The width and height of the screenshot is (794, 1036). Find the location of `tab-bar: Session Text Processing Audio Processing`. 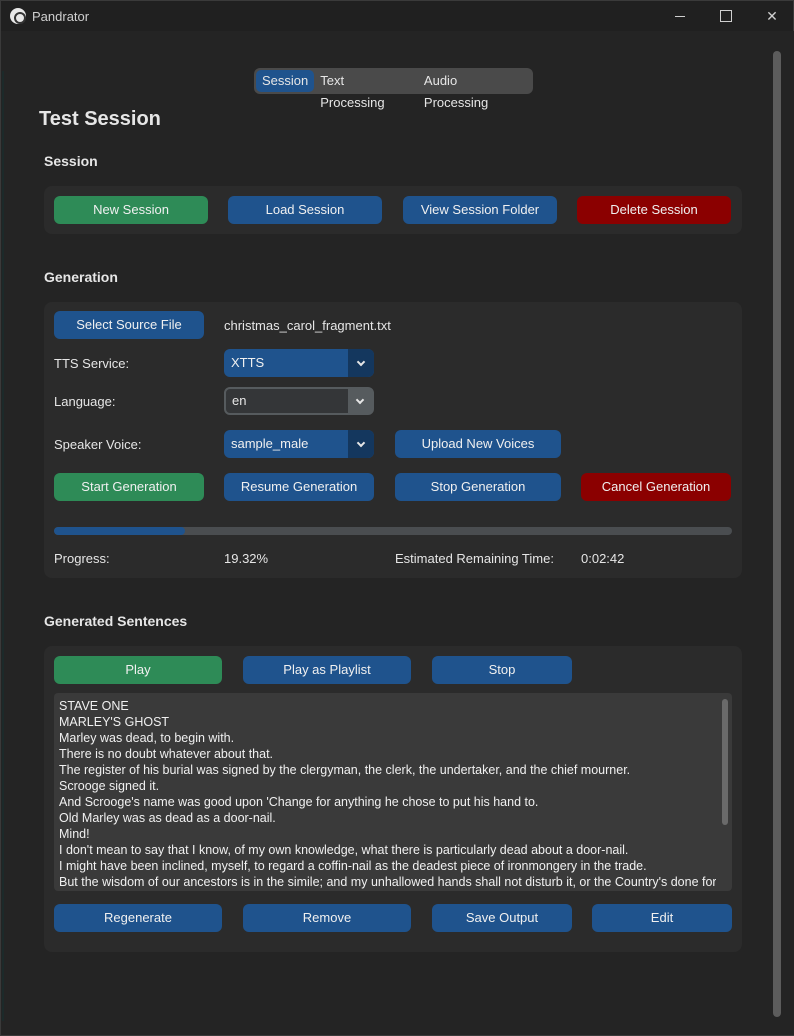

tab-bar: Session Text Processing Audio Processing is located at coordinates (393, 89).